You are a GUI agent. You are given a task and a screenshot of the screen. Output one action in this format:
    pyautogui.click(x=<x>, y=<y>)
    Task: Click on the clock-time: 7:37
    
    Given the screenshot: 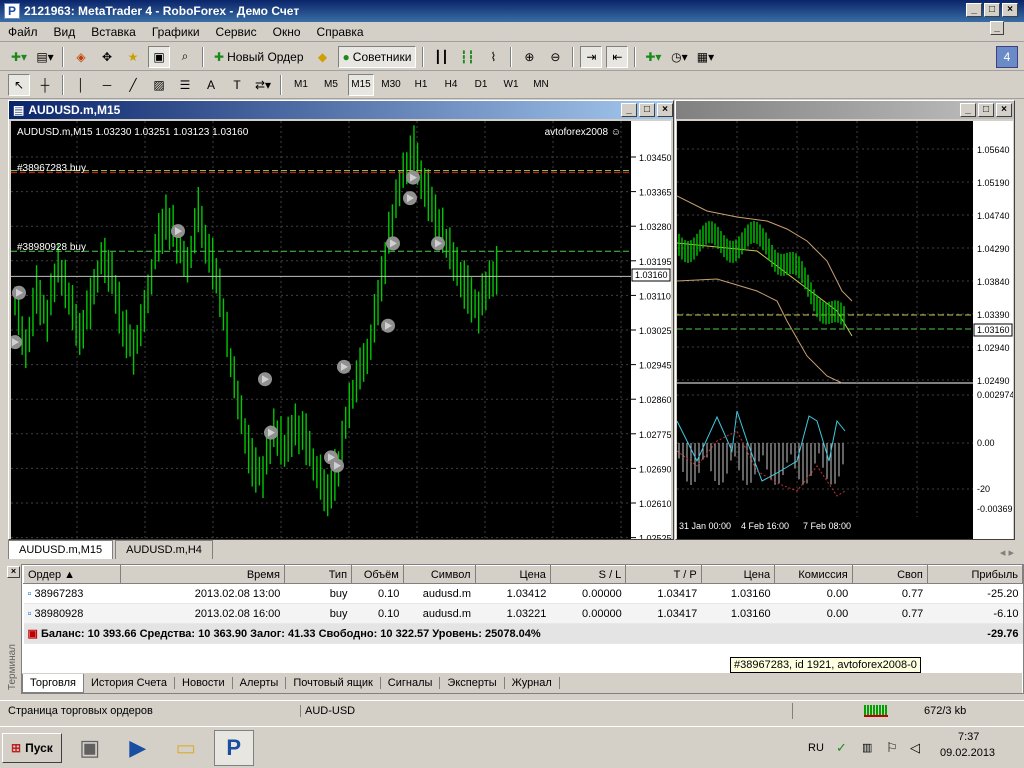 What is the action you would take?
    pyautogui.click(x=968, y=737)
    